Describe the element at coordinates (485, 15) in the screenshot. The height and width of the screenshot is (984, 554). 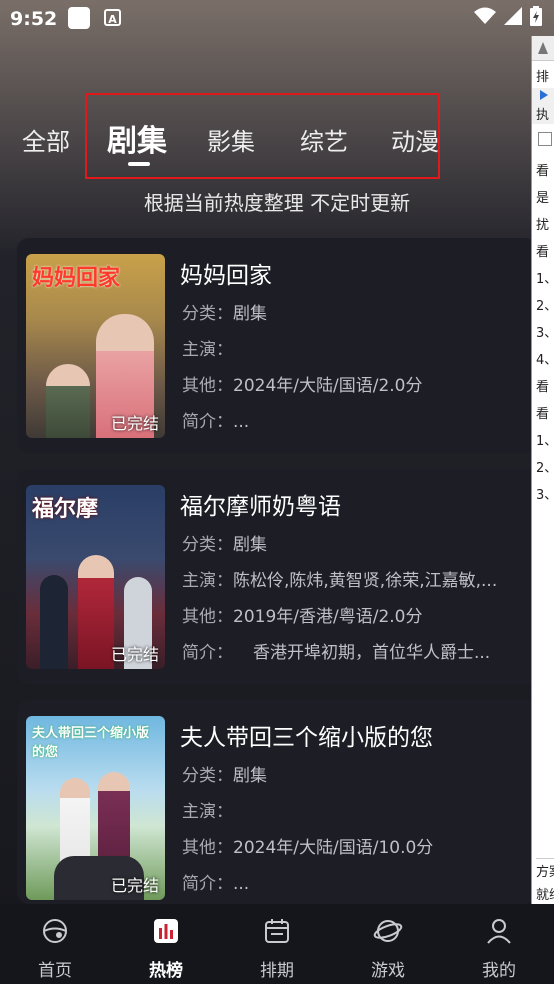
I see `wifi-icon` at that location.